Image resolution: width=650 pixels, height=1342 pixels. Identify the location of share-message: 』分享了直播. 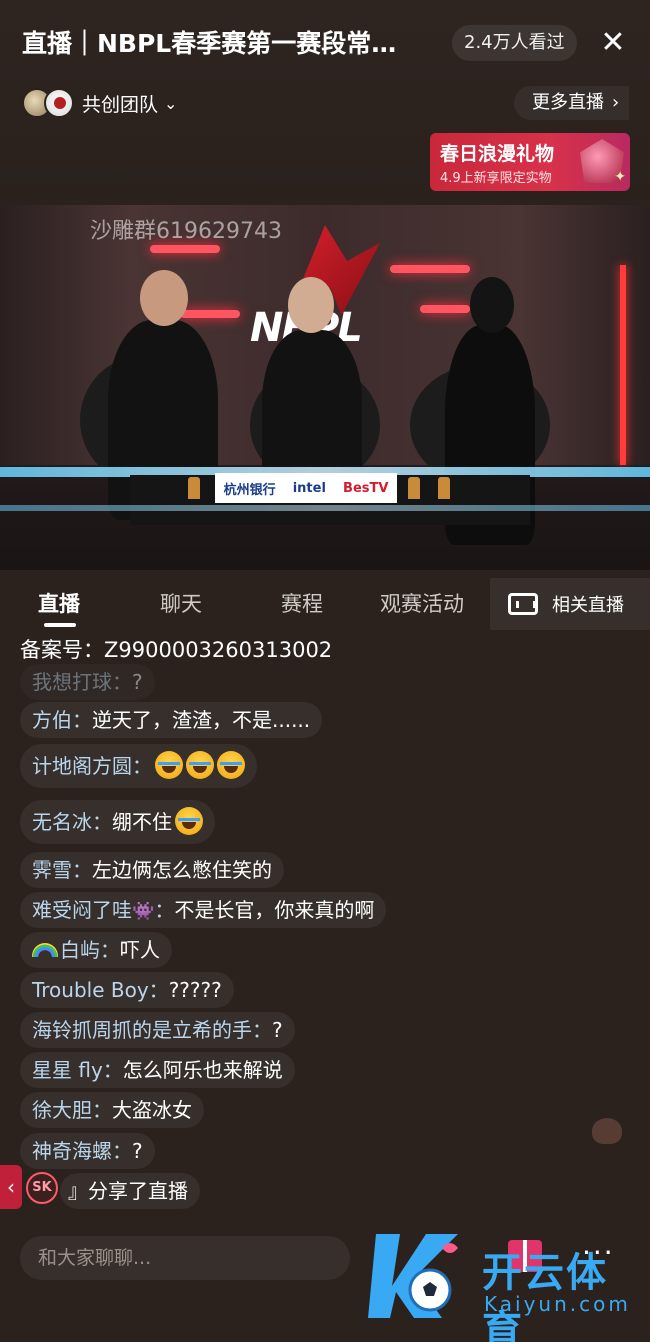
(130, 1191).